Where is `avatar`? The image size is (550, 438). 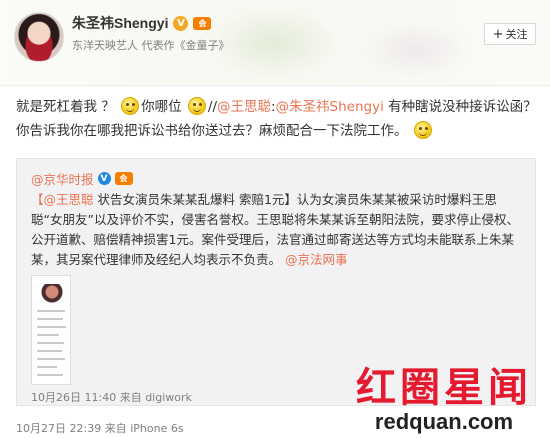
avatar is located at coordinates (39, 37).